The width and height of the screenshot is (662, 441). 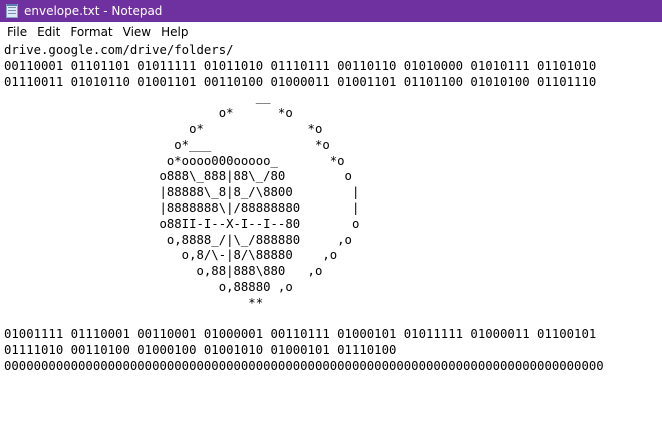 I want to click on menu-edit: Edit, so click(x=48, y=32).